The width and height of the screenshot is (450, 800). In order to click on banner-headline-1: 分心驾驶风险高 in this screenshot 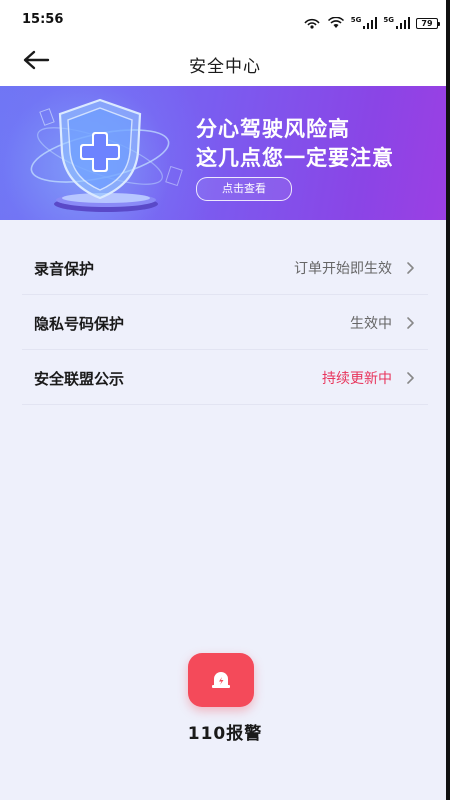, I will do `click(273, 129)`.